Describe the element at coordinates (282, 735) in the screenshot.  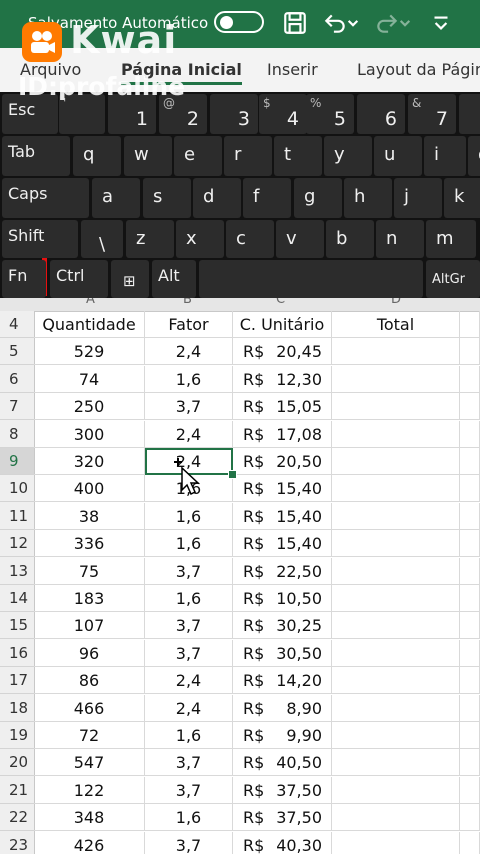
I see `cell-custo-unitario: R$ 9,90` at that location.